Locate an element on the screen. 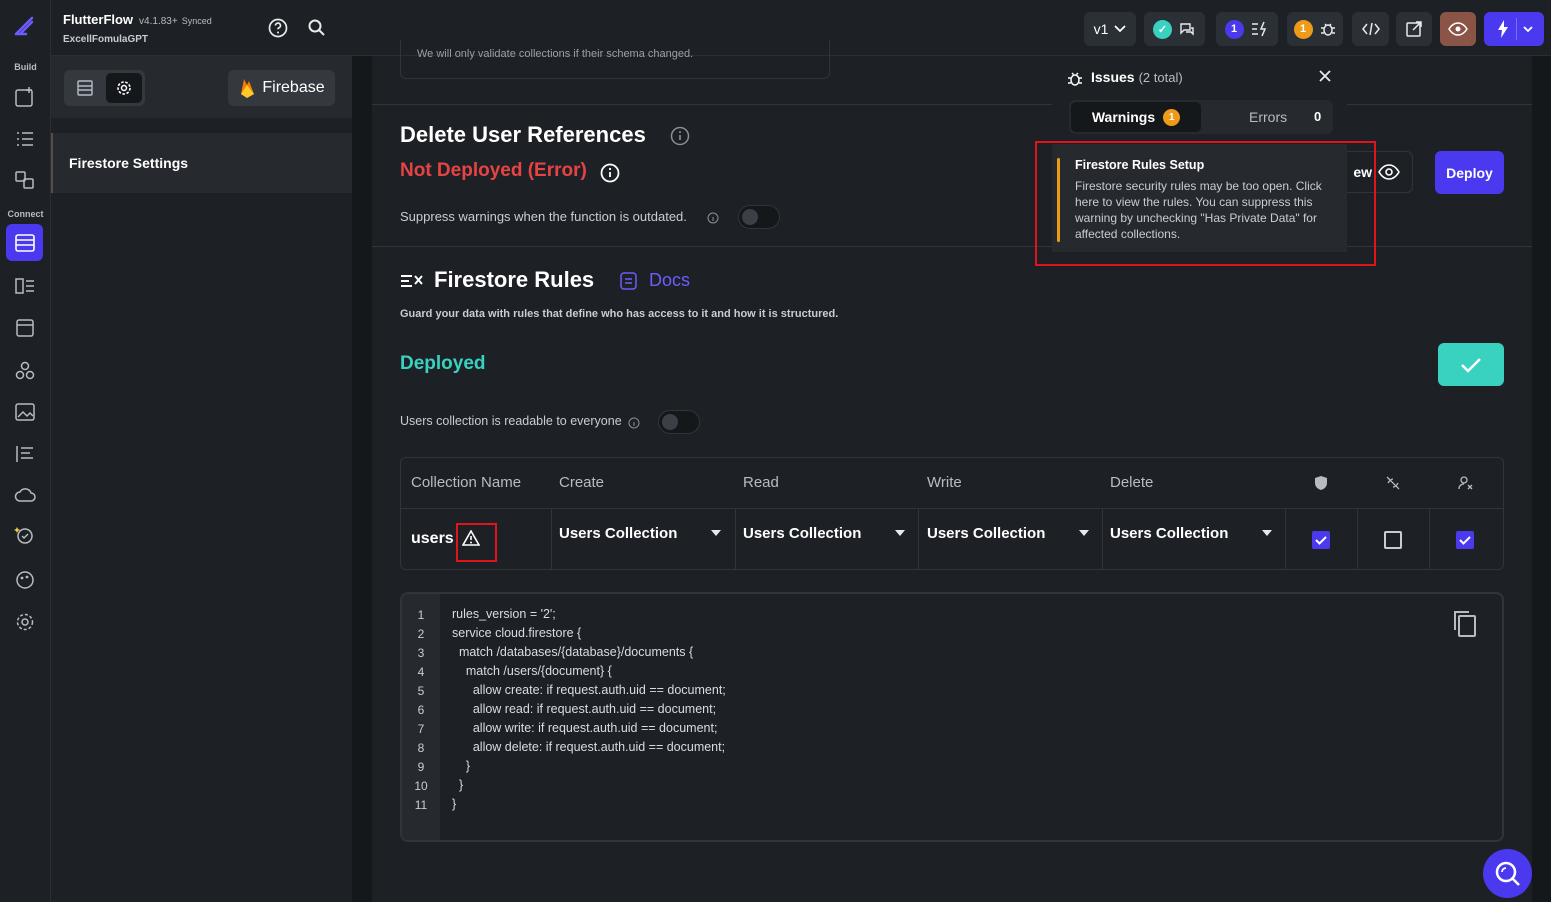 This screenshot has width=1551, height=902. rules-status: Deployed is located at coordinates (443, 363).